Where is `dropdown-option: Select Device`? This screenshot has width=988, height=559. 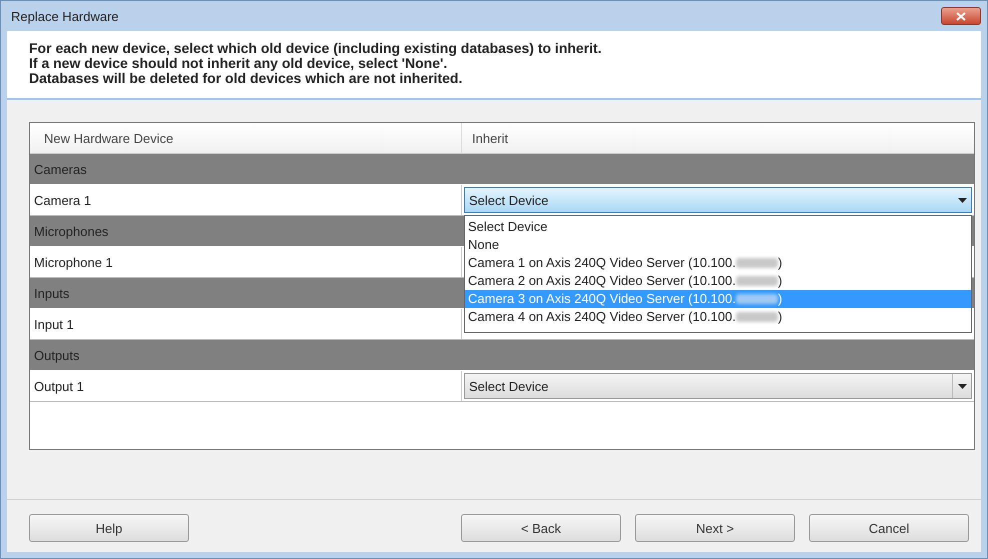
dropdown-option: Select Device is located at coordinates (718, 227).